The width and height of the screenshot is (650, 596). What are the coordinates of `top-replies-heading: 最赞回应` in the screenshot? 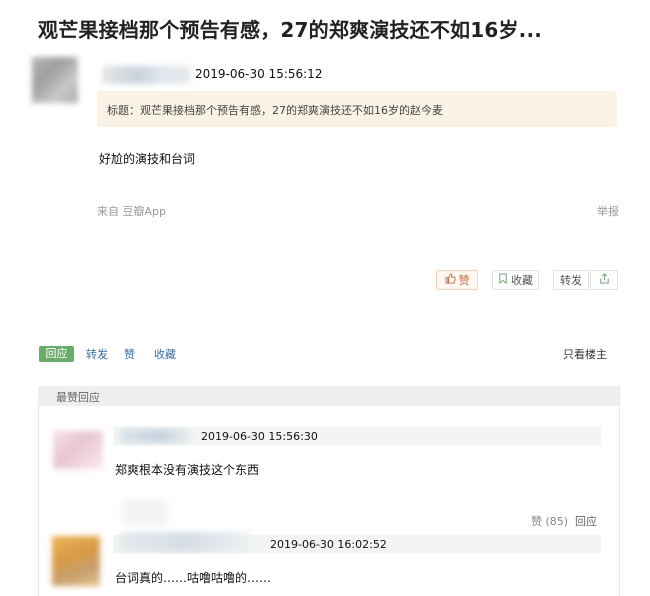 It's located at (78, 397).